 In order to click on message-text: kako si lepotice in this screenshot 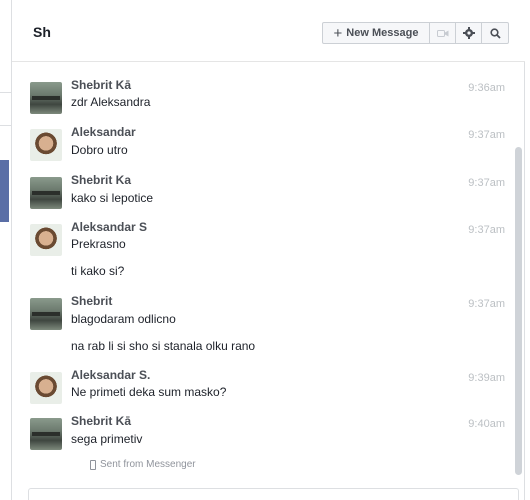, I will do `click(112, 198)`.